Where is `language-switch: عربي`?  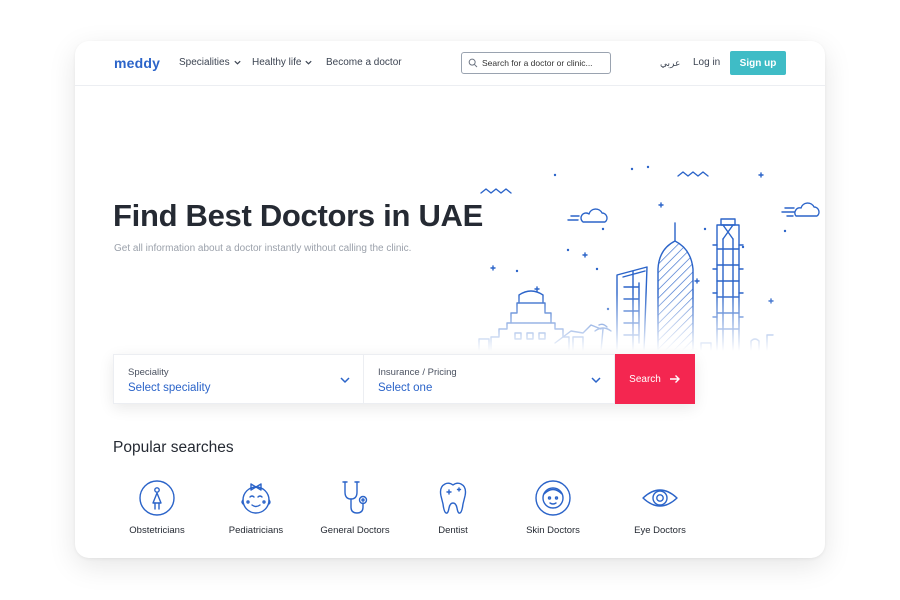
language-switch: عربي is located at coordinates (670, 63).